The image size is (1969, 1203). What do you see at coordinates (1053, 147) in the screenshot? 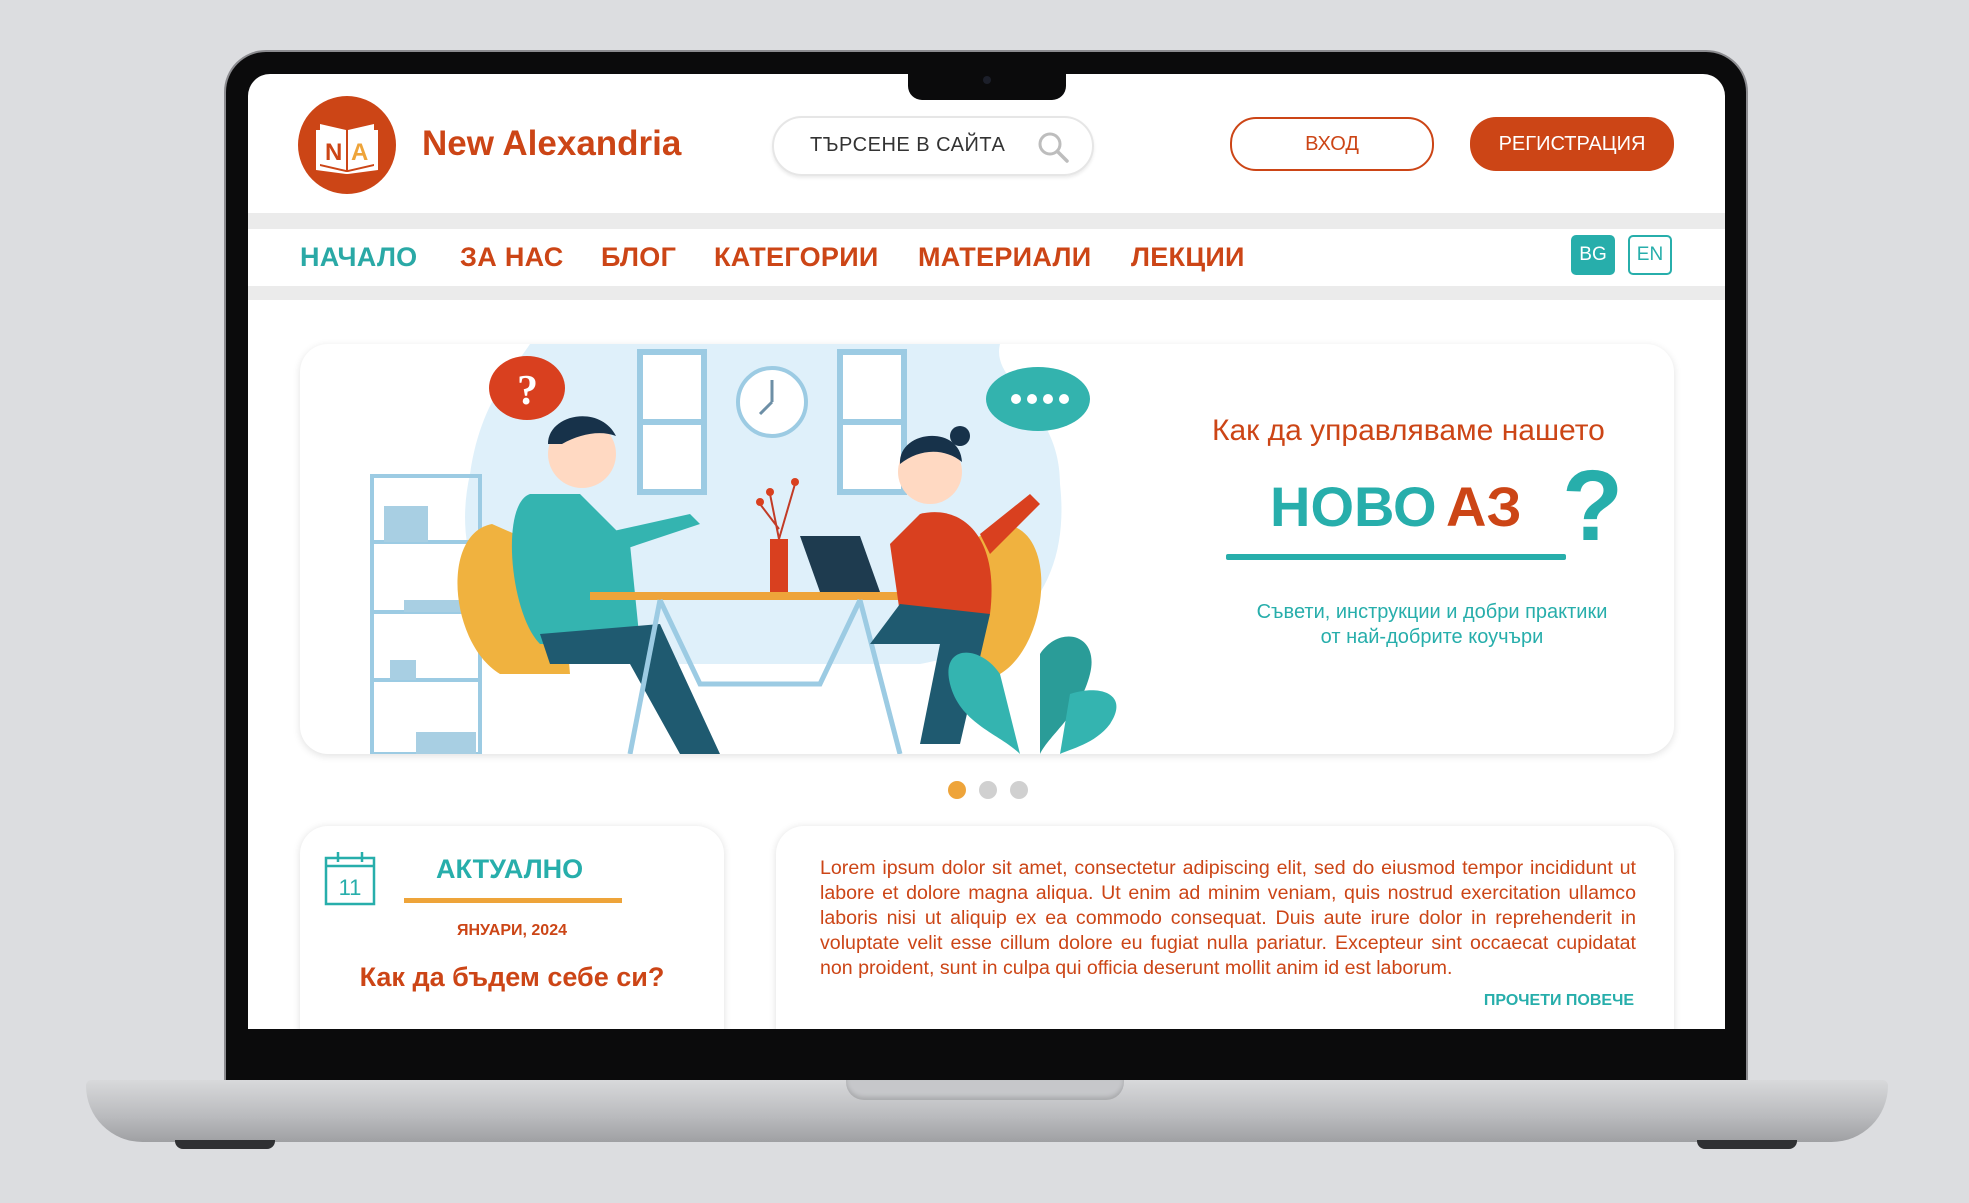
I see `search-icon` at bounding box center [1053, 147].